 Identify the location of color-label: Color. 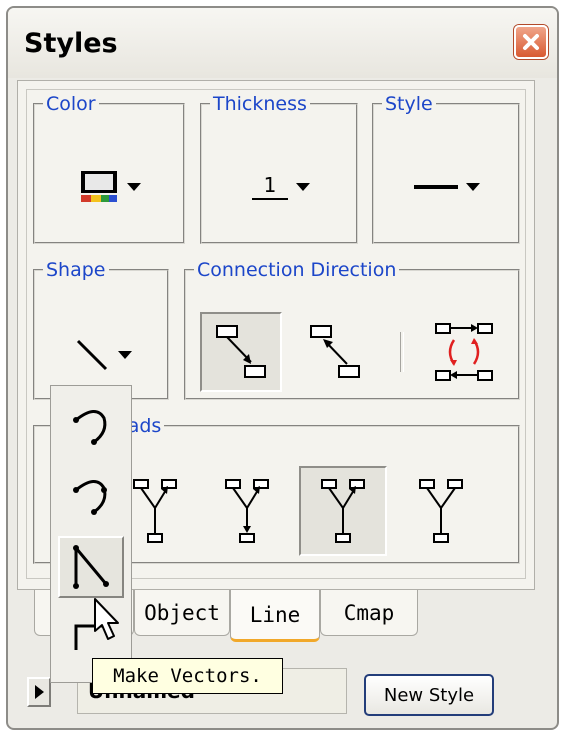
(71, 104).